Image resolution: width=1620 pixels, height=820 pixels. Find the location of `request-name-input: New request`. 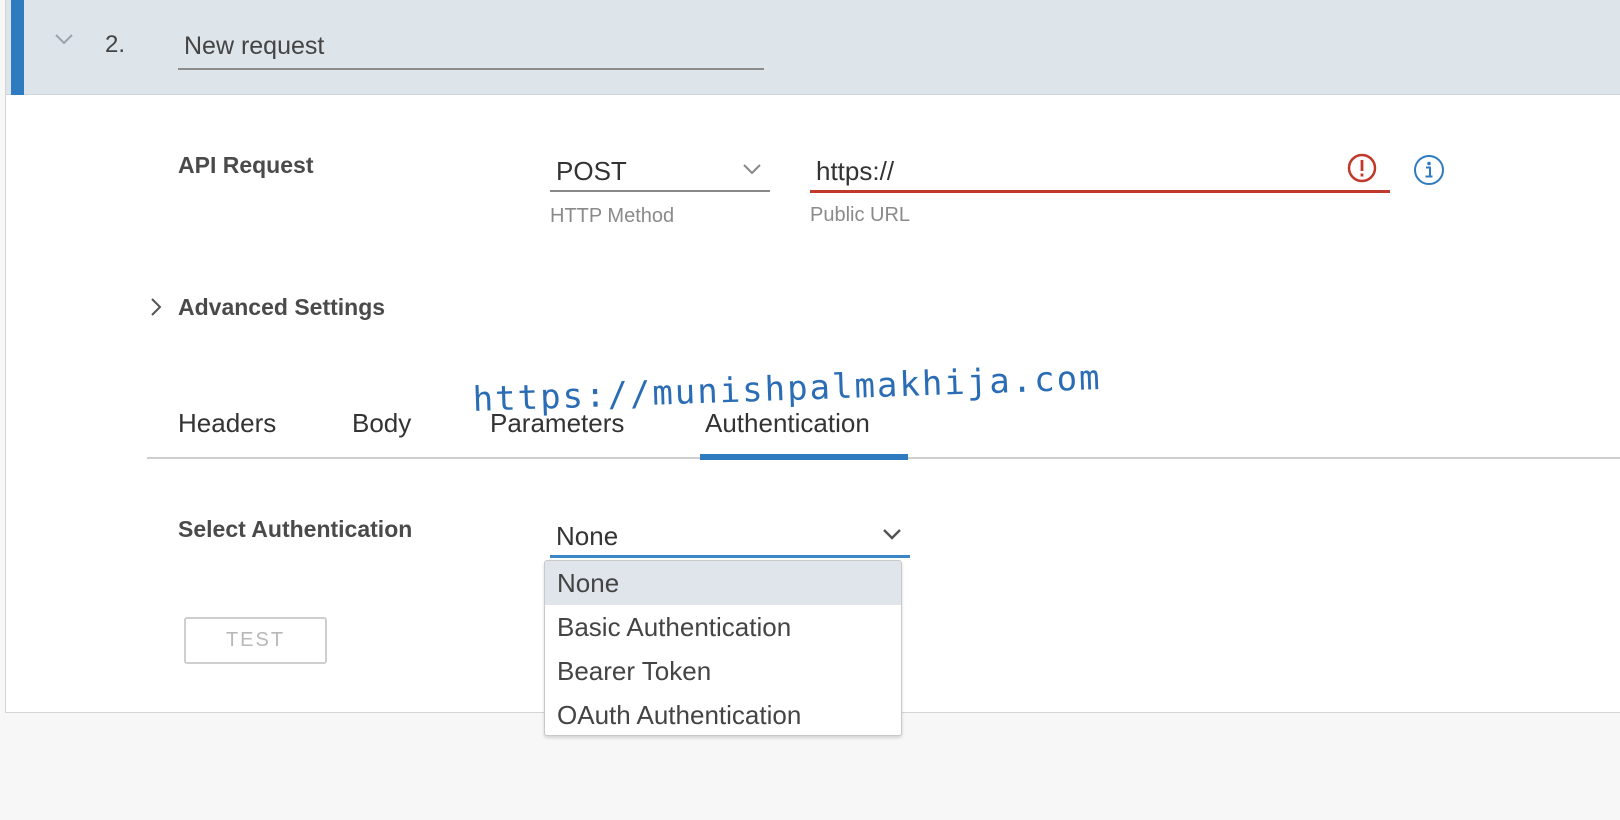

request-name-input: New request is located at coordinates (471, 48).